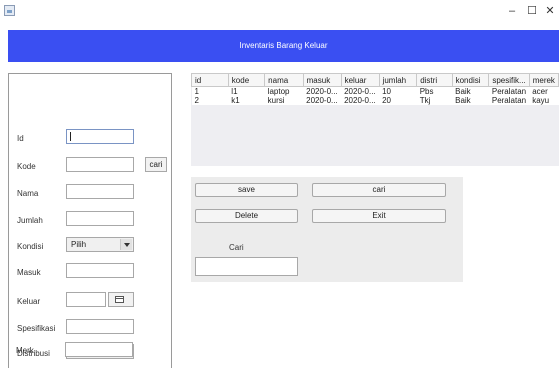 This screenshot has width=559, height=368. I want to click on cari-kode-button: cari, so click(156, 164).